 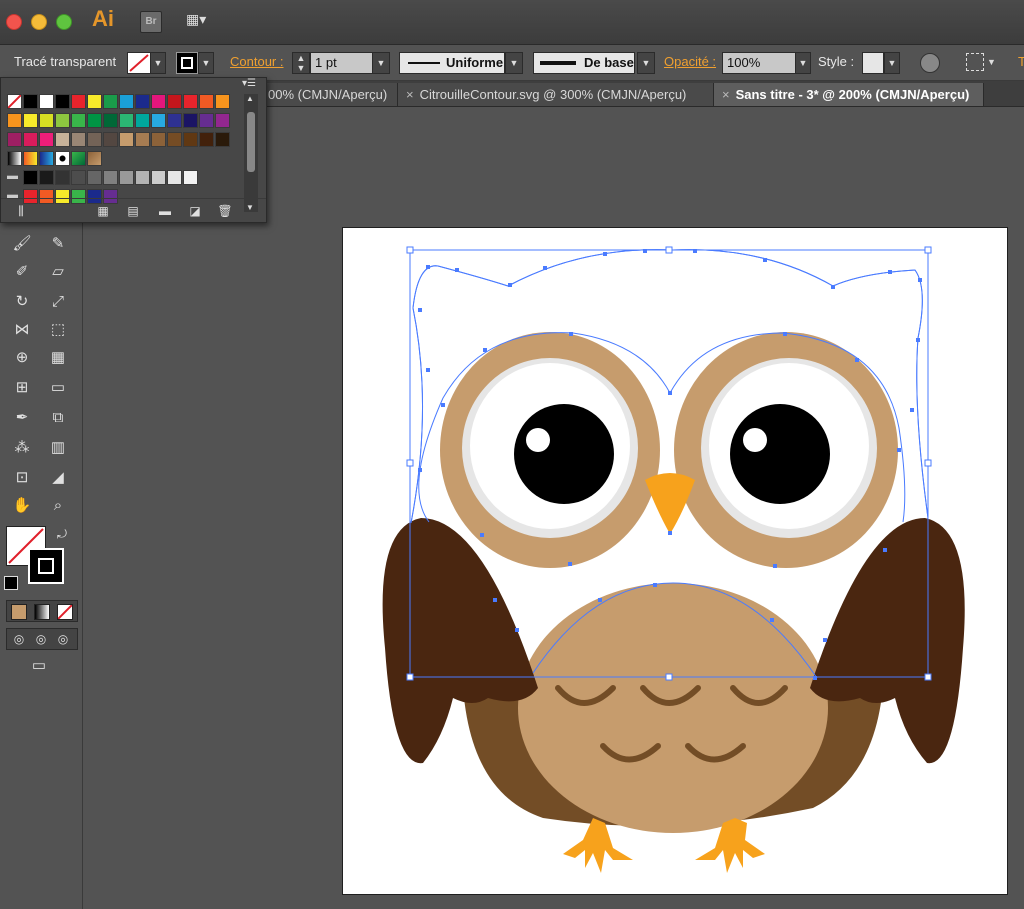 I want to click on brush-dropdown: ▼, so click(x=646, y=63).